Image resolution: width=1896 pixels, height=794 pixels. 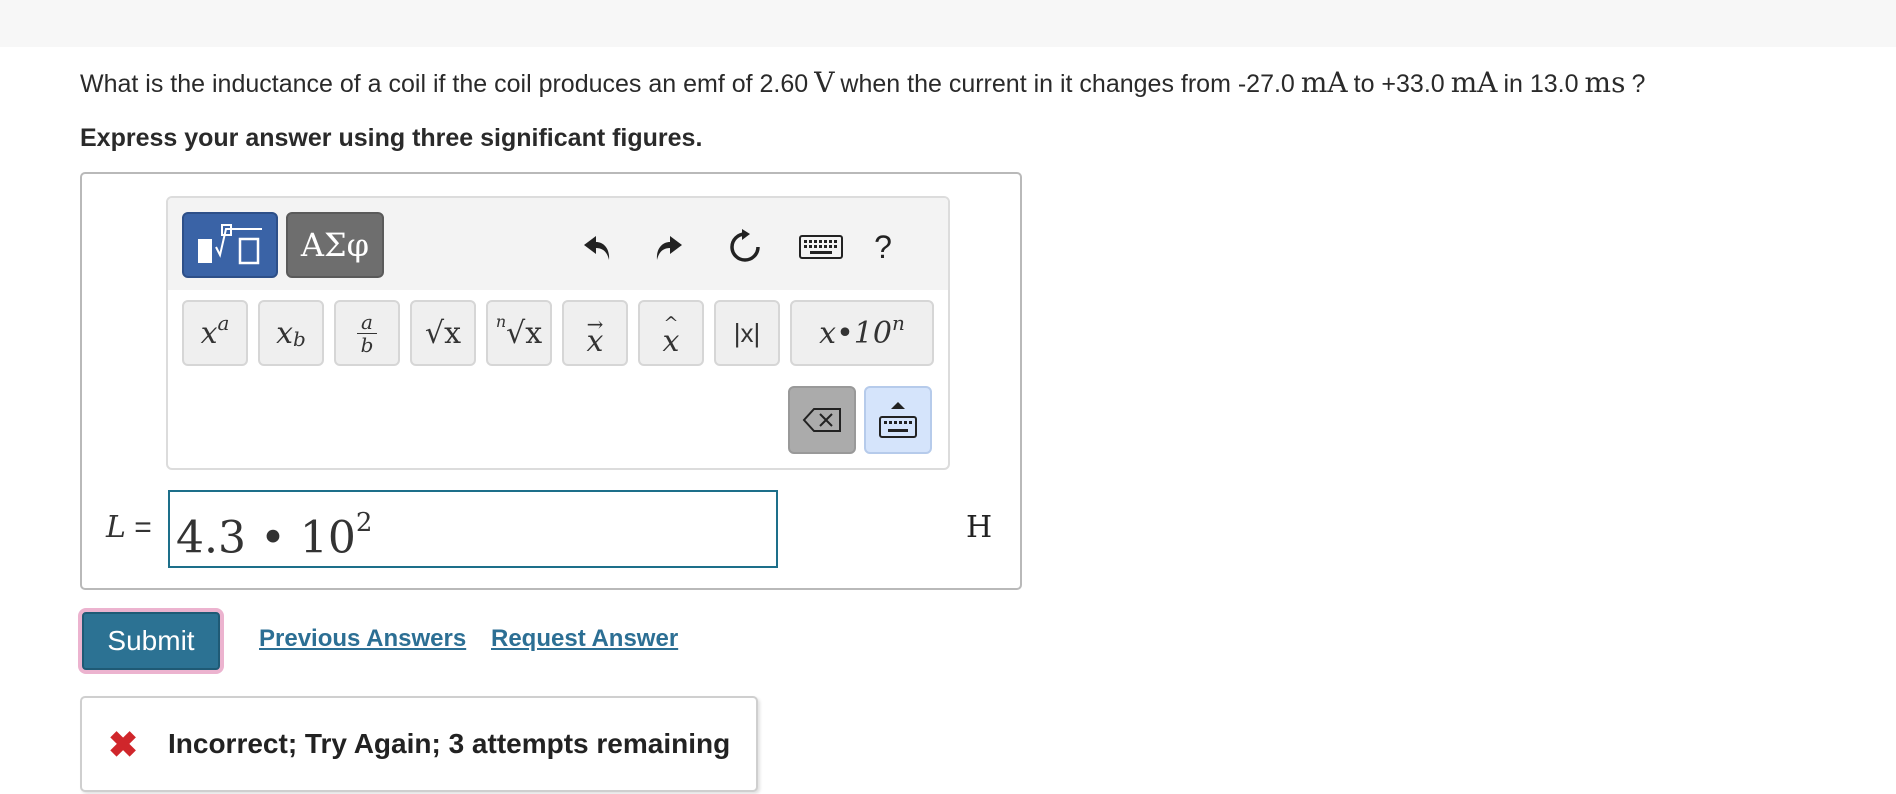 What do you see at coordinates (824, 82) in the screenshot?
I see `unit-emf: V` at bounding box center [824, 82].